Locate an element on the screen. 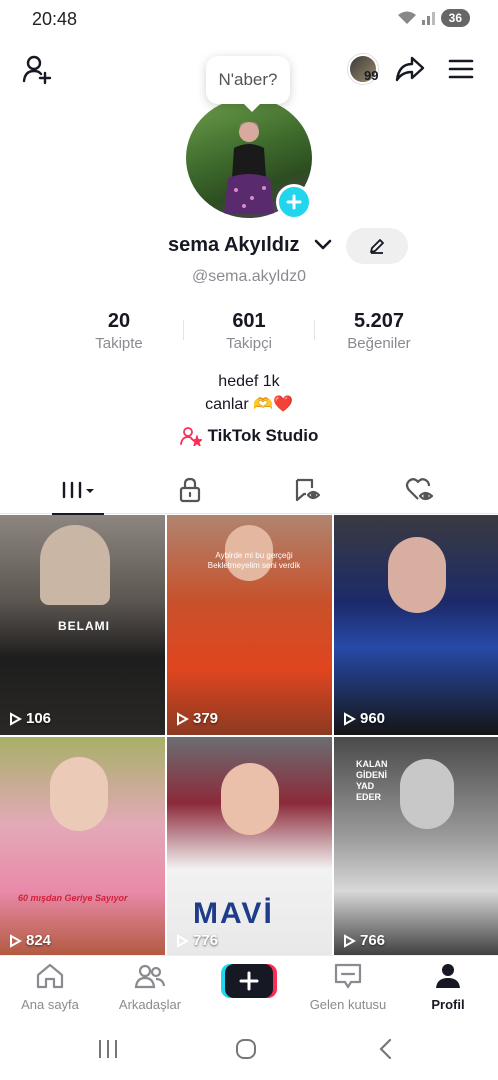 The image size is (498, 1080). share-icon is located at coordinates (410, 69).